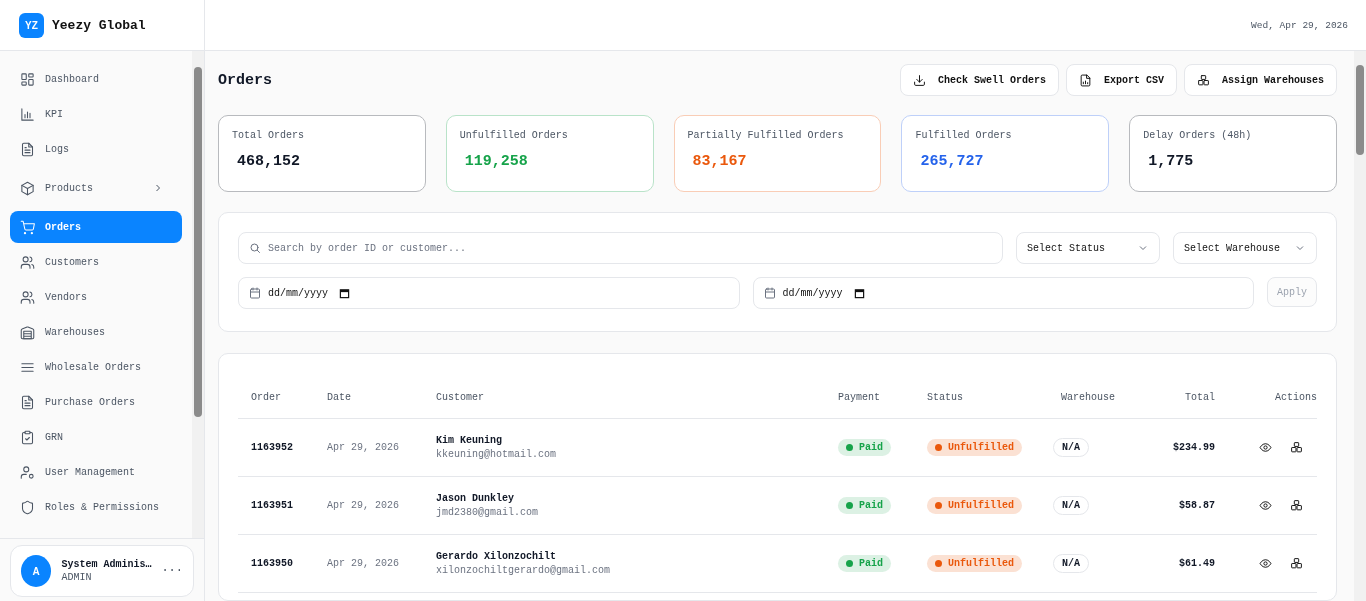 This screenshot has width=1366, height=601. I want to click on stat-value: 83,167, so click(719, 161).